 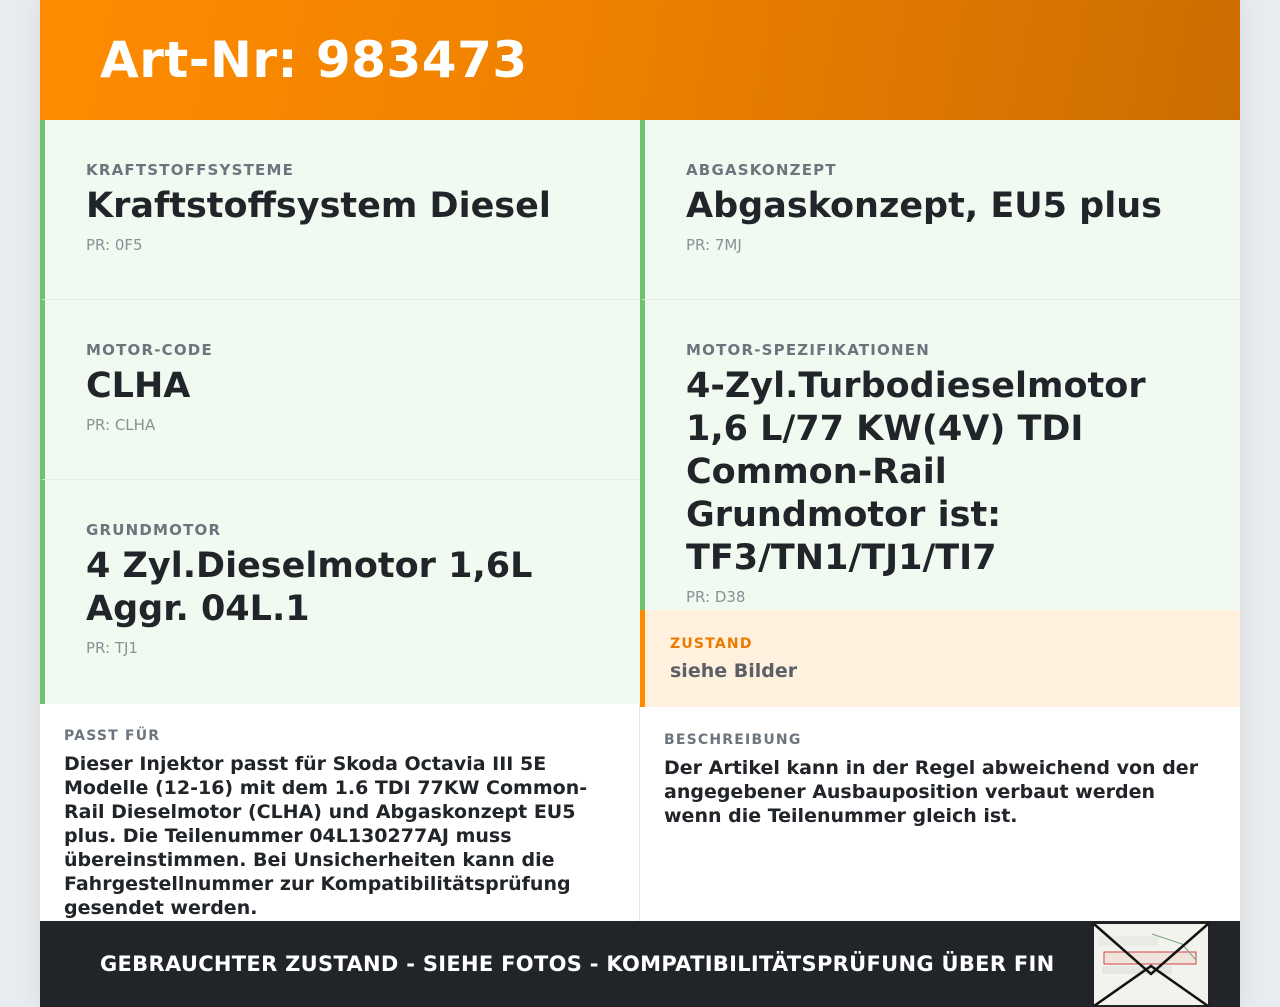 What do you see at coordinates (711, 644) in the screenshot?
I see `condition-label: ZUSTAND` at bounding box center [711, 644].